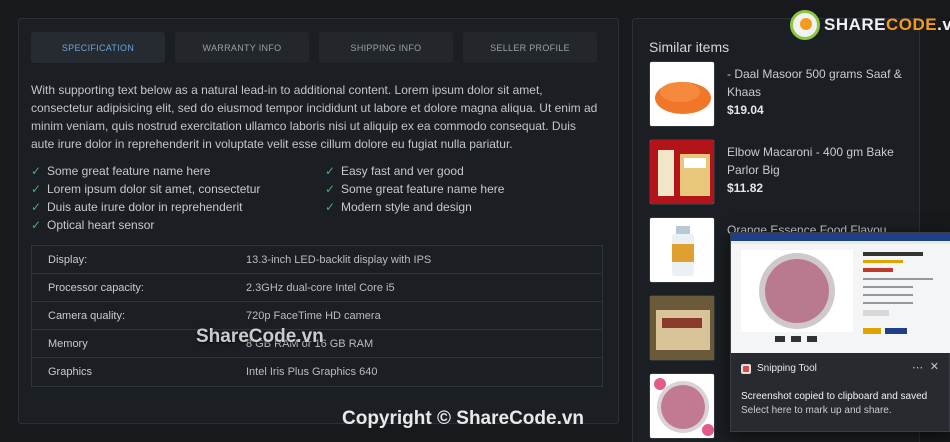 The image size is (950, 442). What do you see at coordinates (682, 328) in the screenshot?
I see `package-thumbnail` at bounding box center [682, 328].